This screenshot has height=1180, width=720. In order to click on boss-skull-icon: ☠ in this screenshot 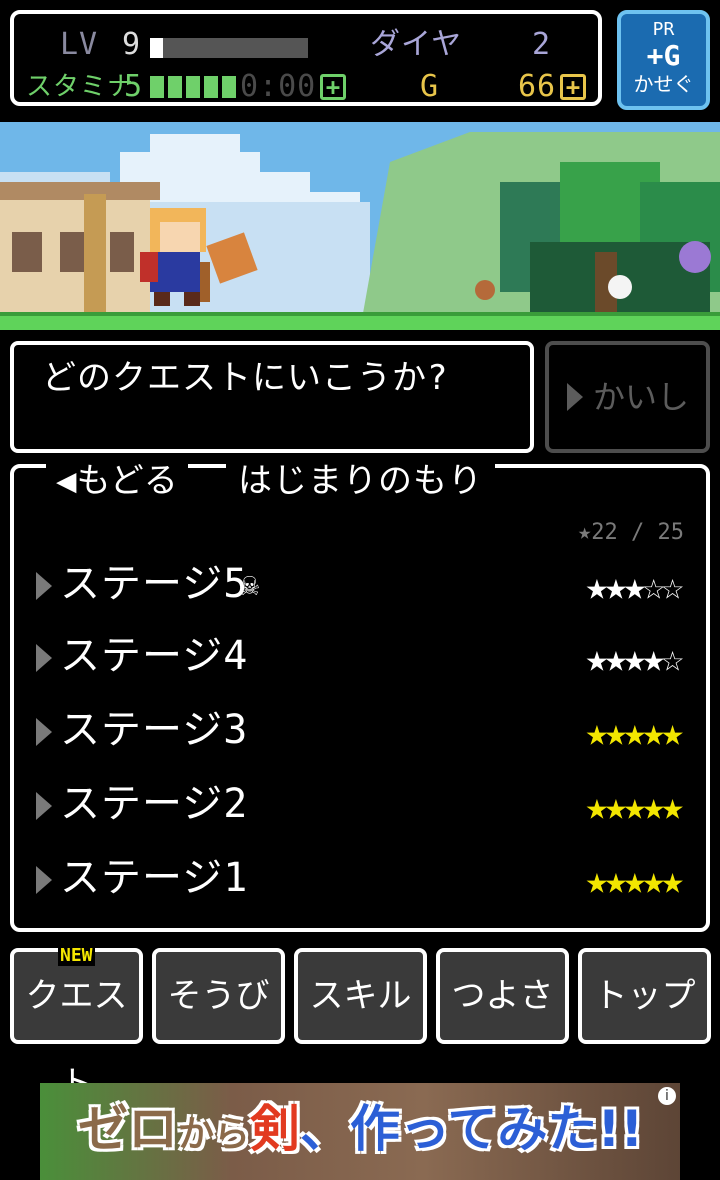, I will do `click(250, 584)`.